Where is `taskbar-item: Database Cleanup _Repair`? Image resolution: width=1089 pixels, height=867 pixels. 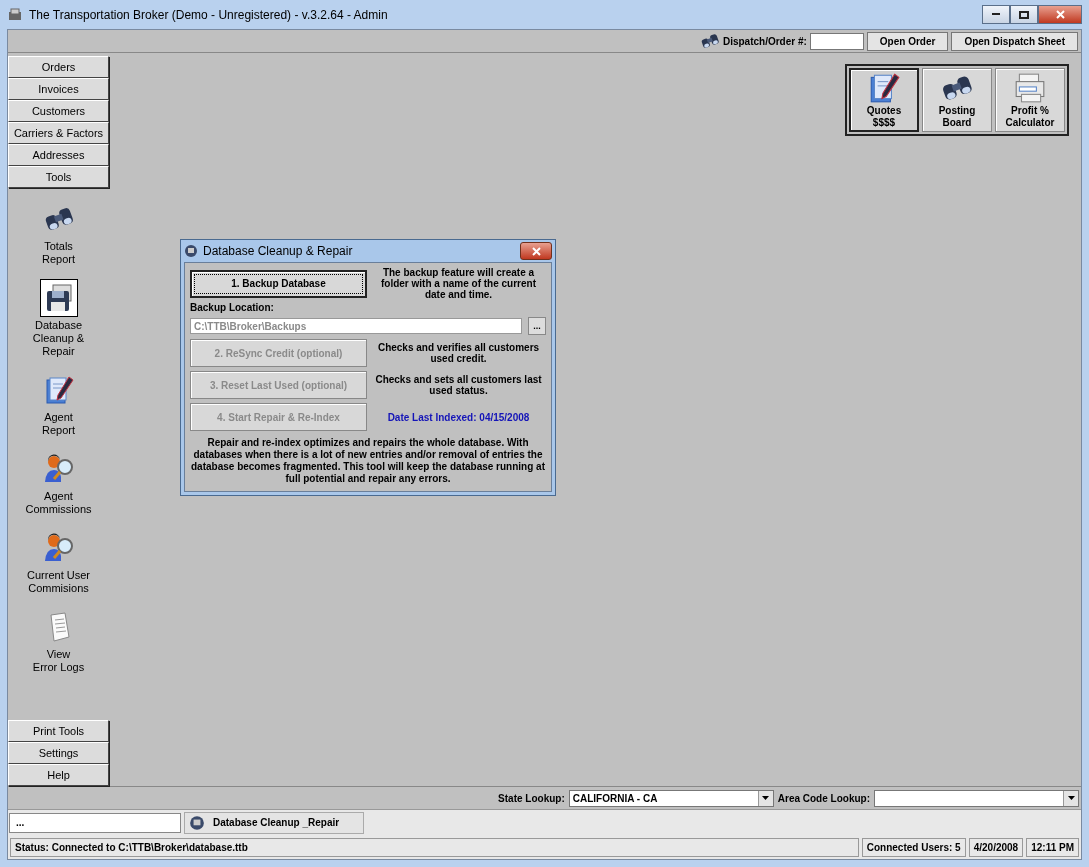
taskbar-item: Database Cleanup _Repair is located at coordinates (274, 822).